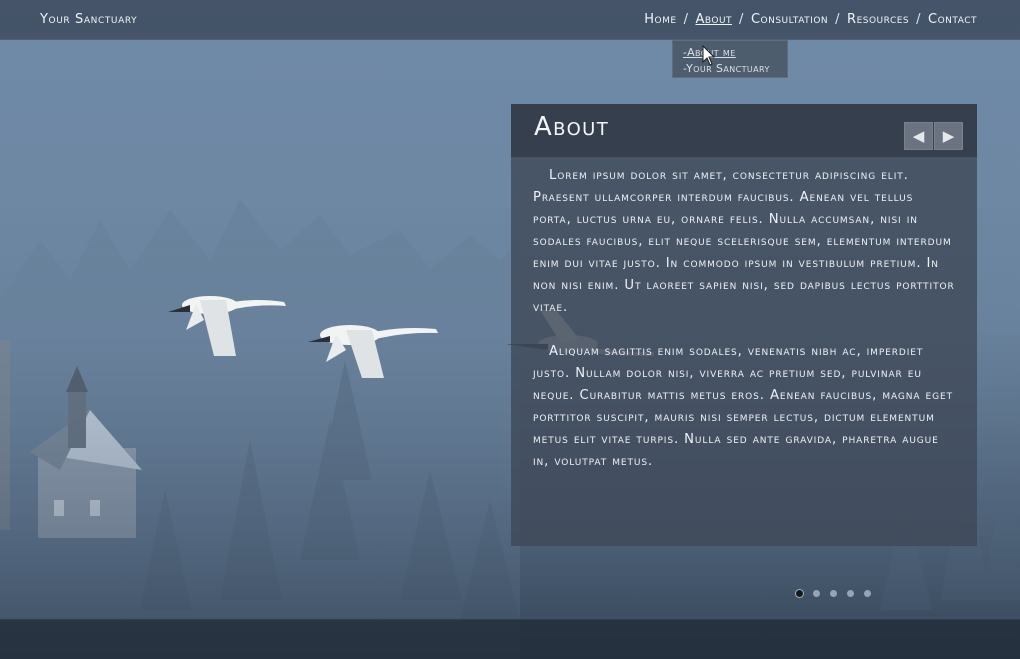 The width and height of the screenshot is (1020, 659). I want to click on next-button: ▶, so click(948, 136).